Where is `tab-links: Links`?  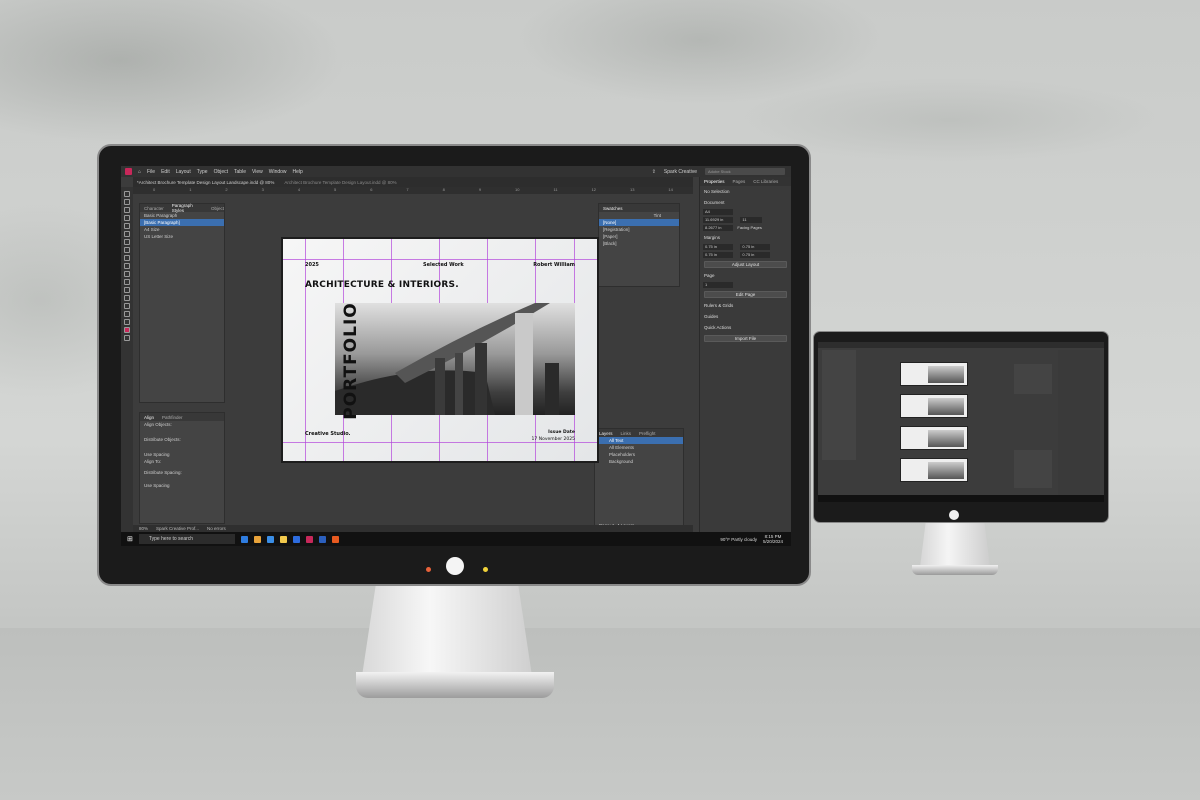
tab-links: Links is located at coordinates (626, 433).